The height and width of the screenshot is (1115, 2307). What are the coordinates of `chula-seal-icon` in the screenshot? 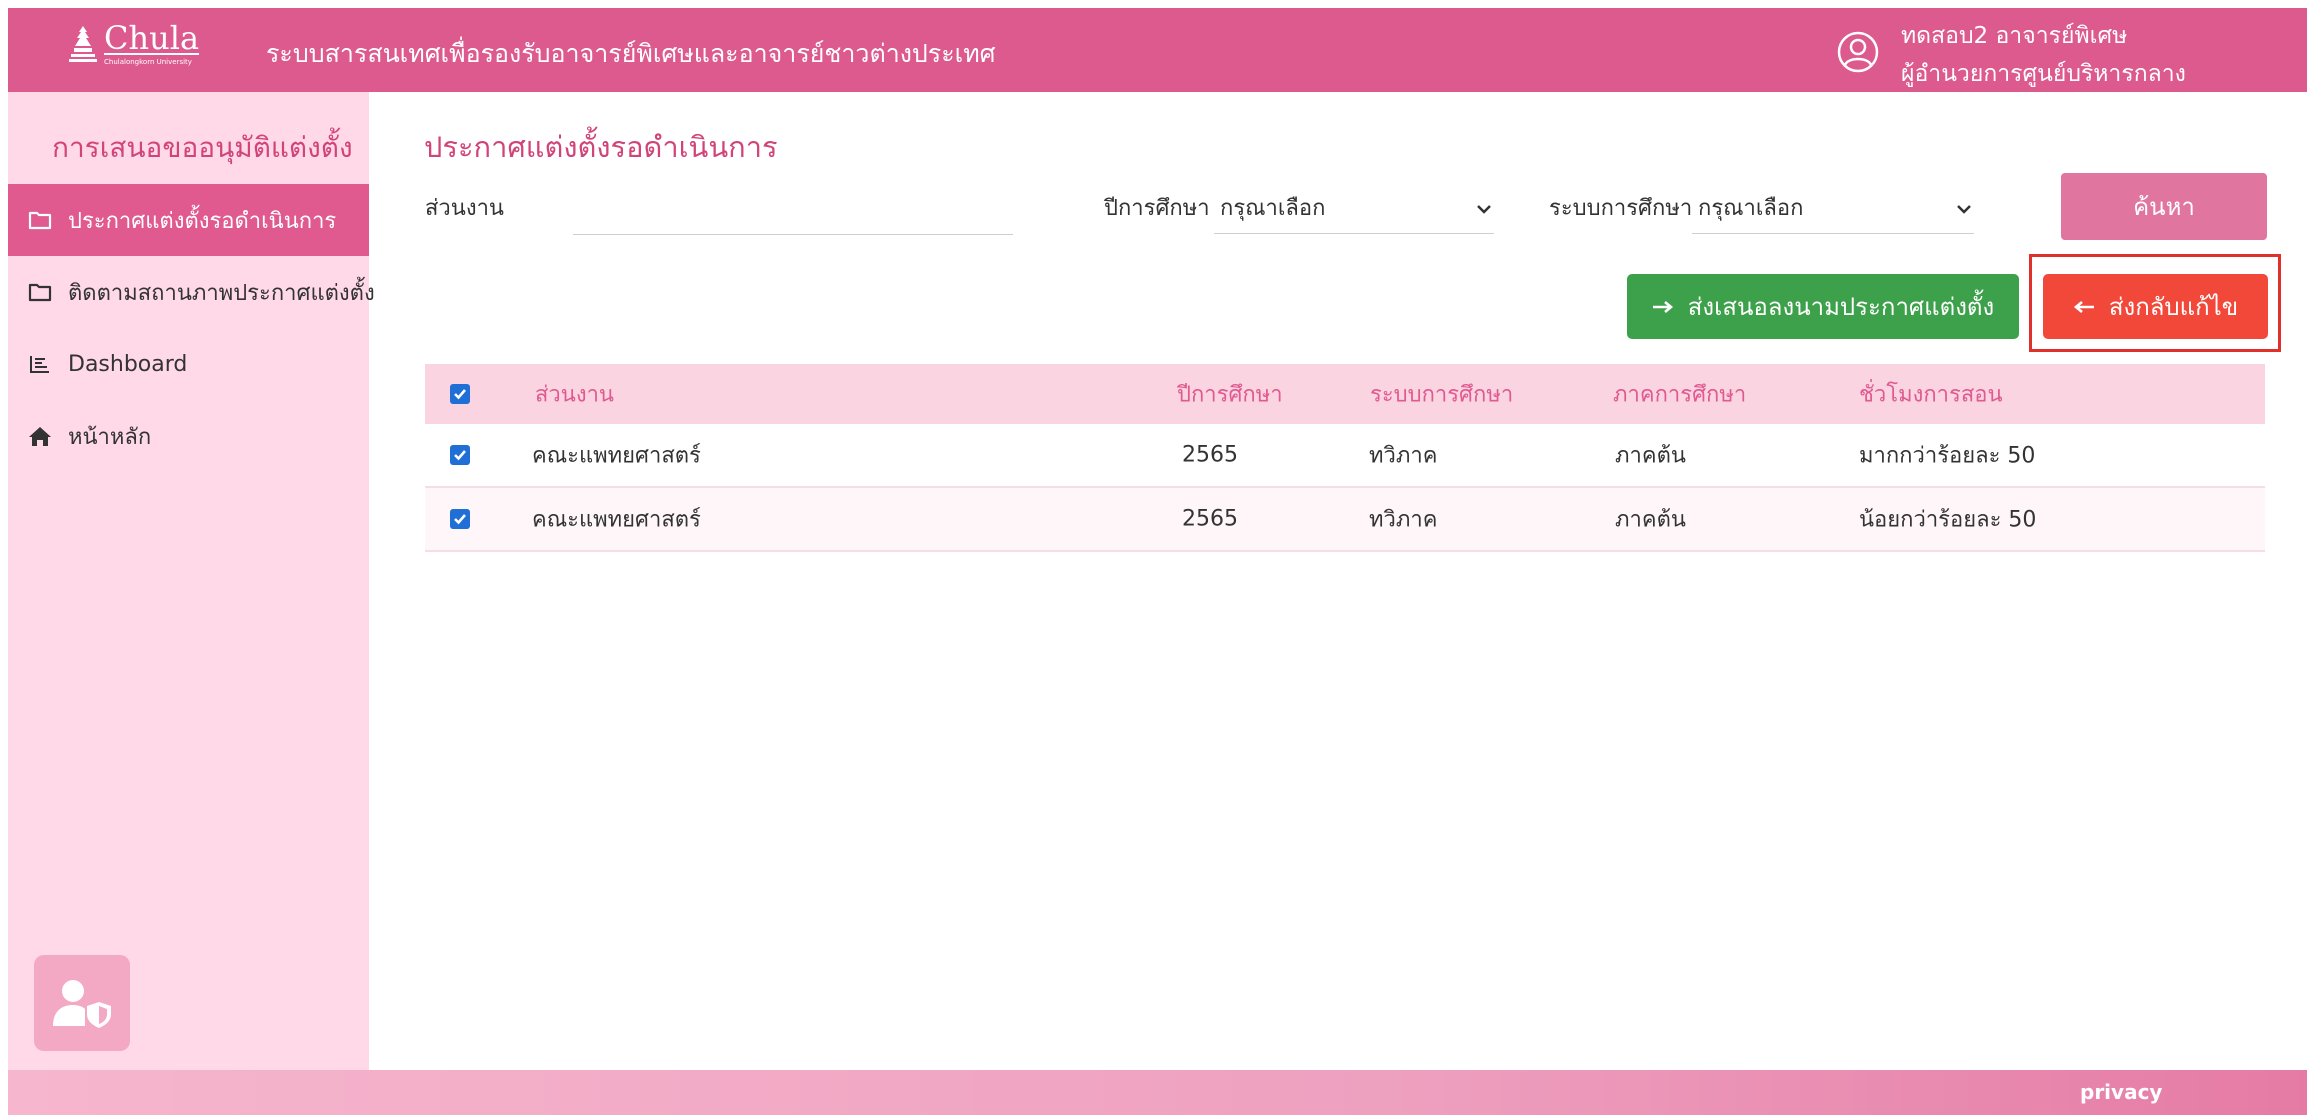 It's located at (83, 44).